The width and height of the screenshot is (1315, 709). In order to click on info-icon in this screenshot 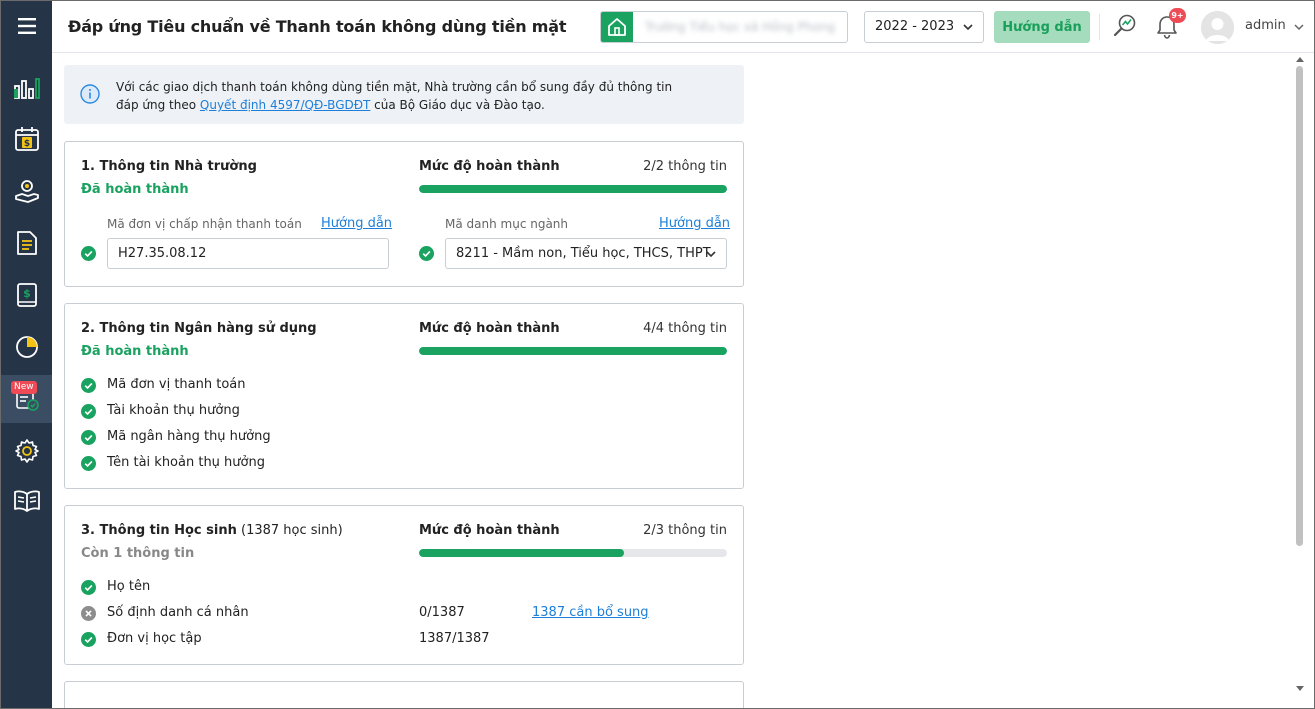, I will do `click(90, 94)`.